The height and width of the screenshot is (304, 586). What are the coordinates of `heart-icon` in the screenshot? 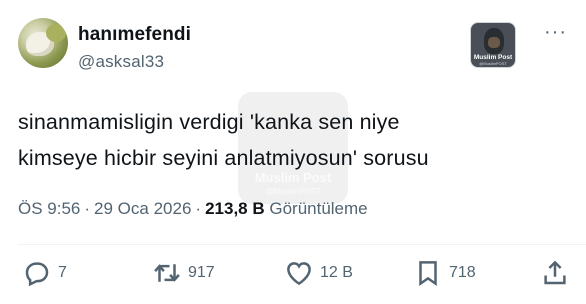 It's located at (299, 274).